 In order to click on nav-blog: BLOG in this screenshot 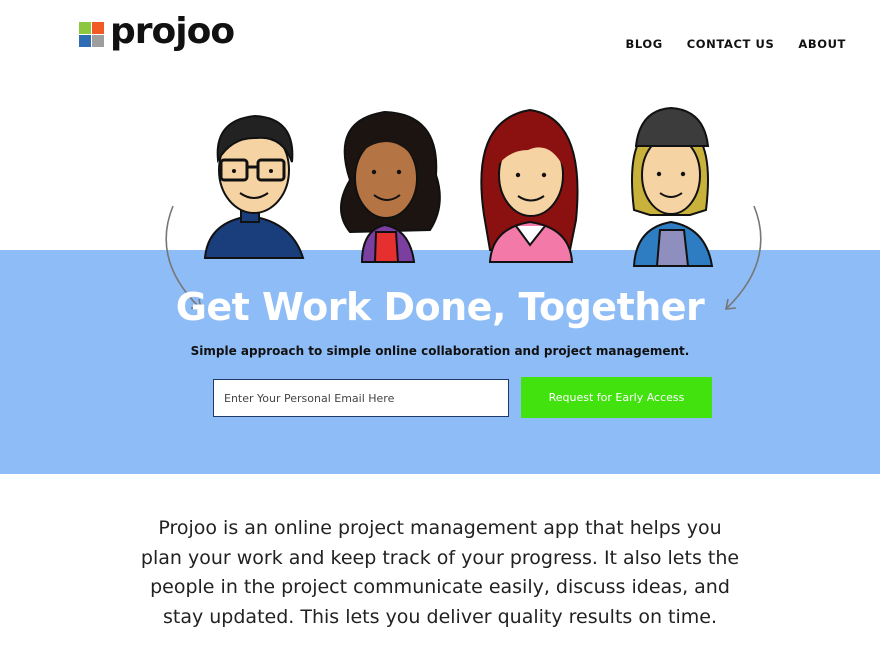, I will do `click(643, 44)`.